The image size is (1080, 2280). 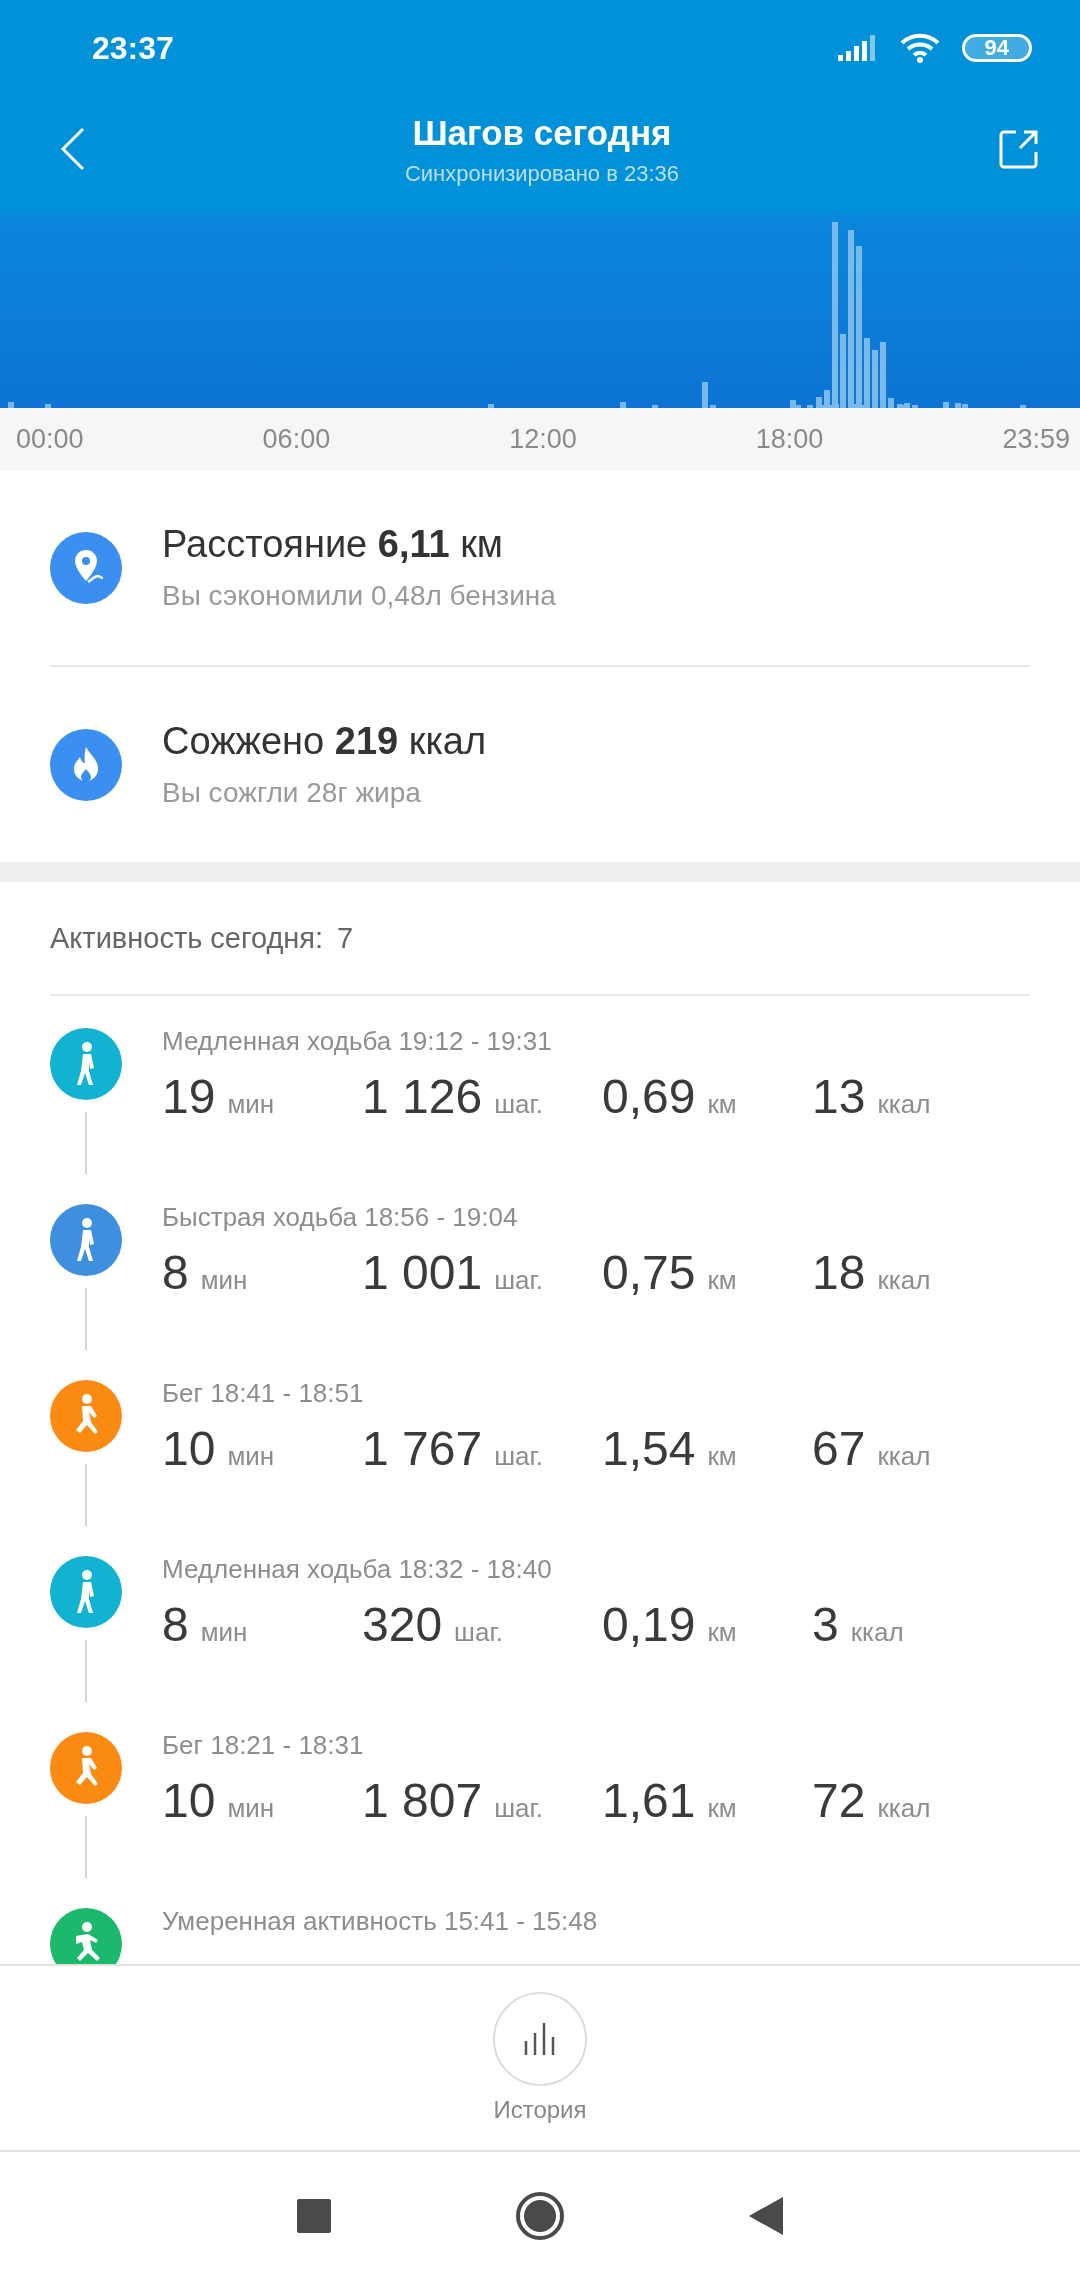 I want to click on stat-value: 320, so click(x=402, y=1624).